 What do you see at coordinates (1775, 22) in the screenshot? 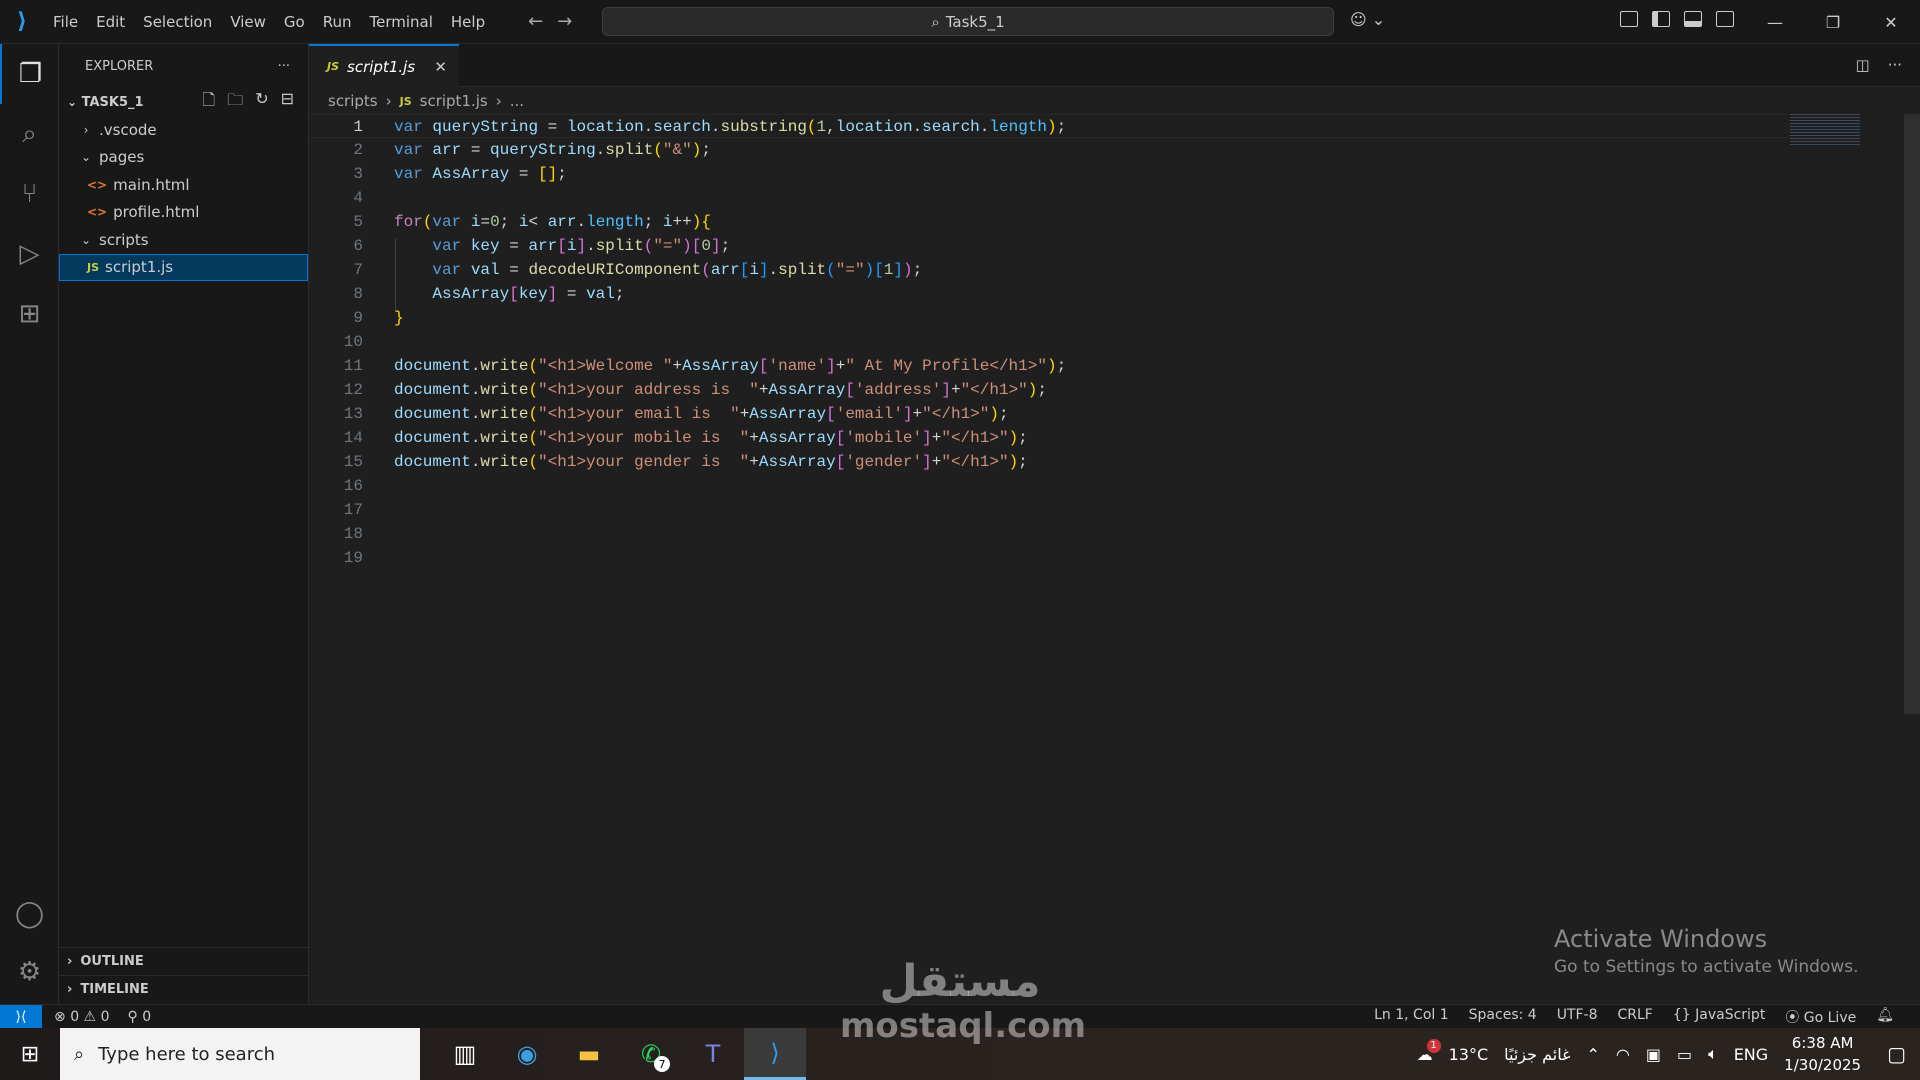
I see `minimize-icon: —` at bounding box center [1775, 22].